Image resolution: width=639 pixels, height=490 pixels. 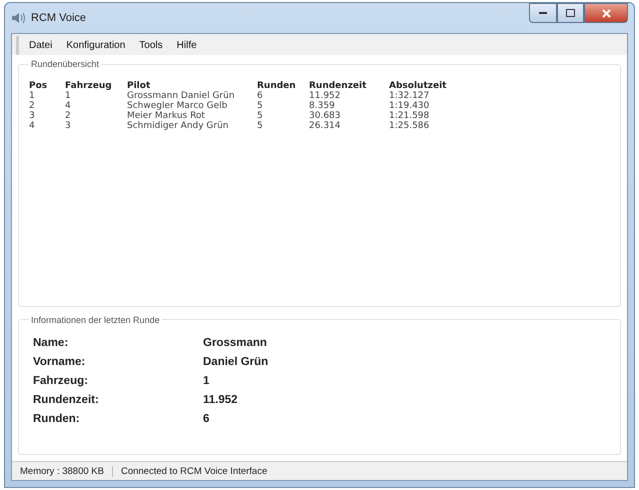 What do you see at coordinates (47, 106) in the screenshot?
I see `table-cell: 2` at bounding box center [47, 106].